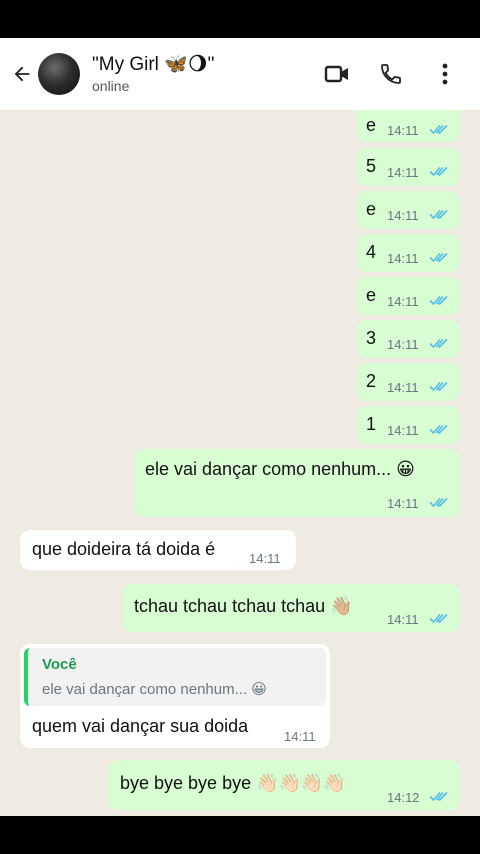 The height and width of the screenshot is (854, 480). I want to click on message-bubble-outgoing: 4 14:11, so click(408, 253).